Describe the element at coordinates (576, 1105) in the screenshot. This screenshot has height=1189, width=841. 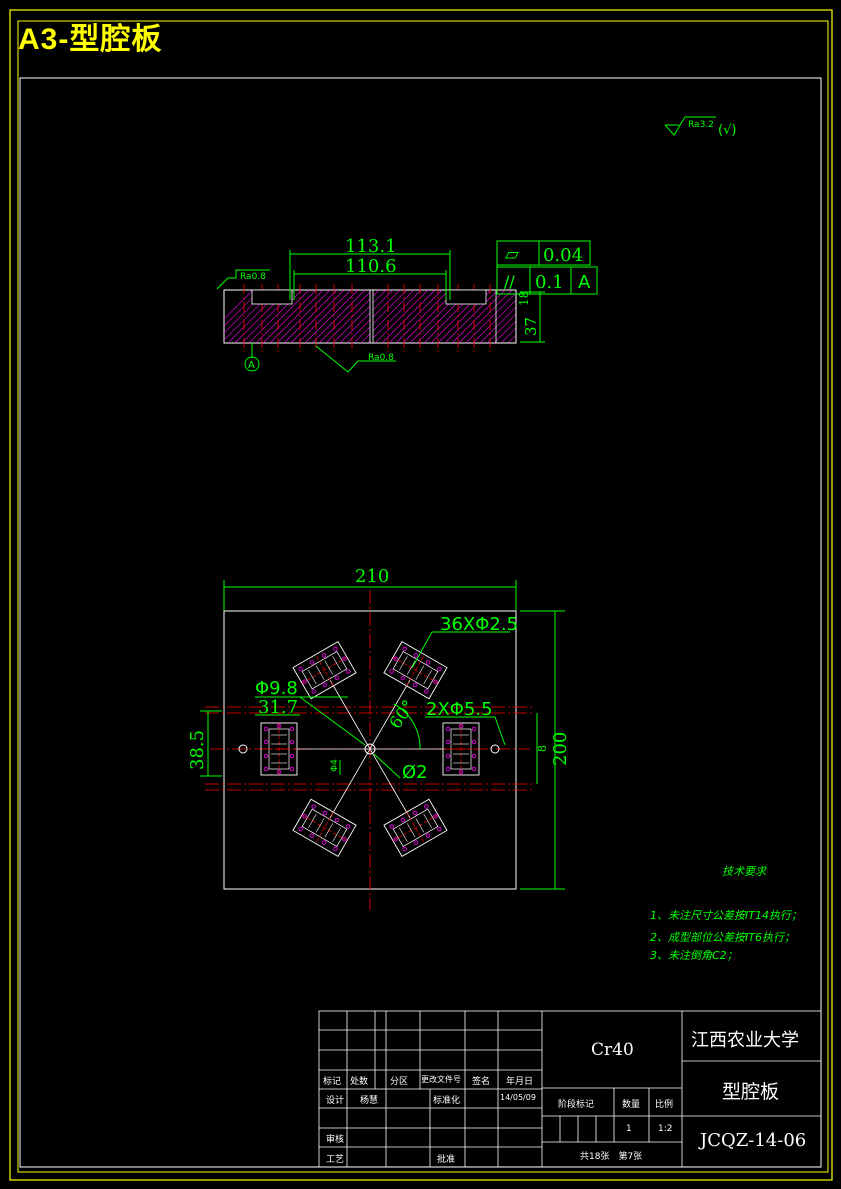
I see `tb-stage-label: 阶段标记` at that location.